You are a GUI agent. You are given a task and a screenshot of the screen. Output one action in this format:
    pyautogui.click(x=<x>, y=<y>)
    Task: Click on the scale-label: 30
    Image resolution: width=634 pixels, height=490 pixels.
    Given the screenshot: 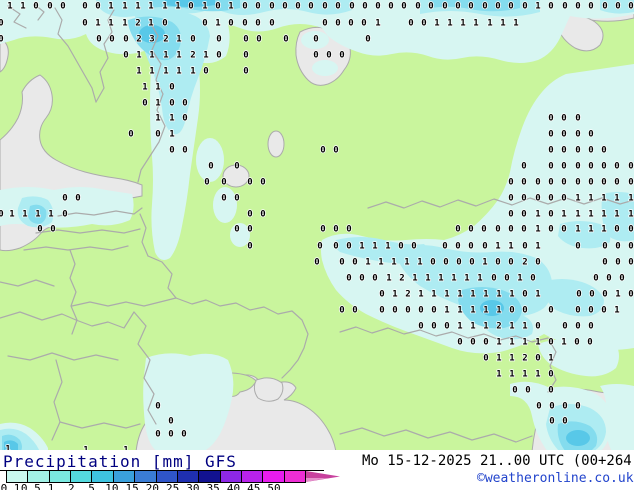 What is the action you would take?
    pyautogui.click(x=193, y=486)
    